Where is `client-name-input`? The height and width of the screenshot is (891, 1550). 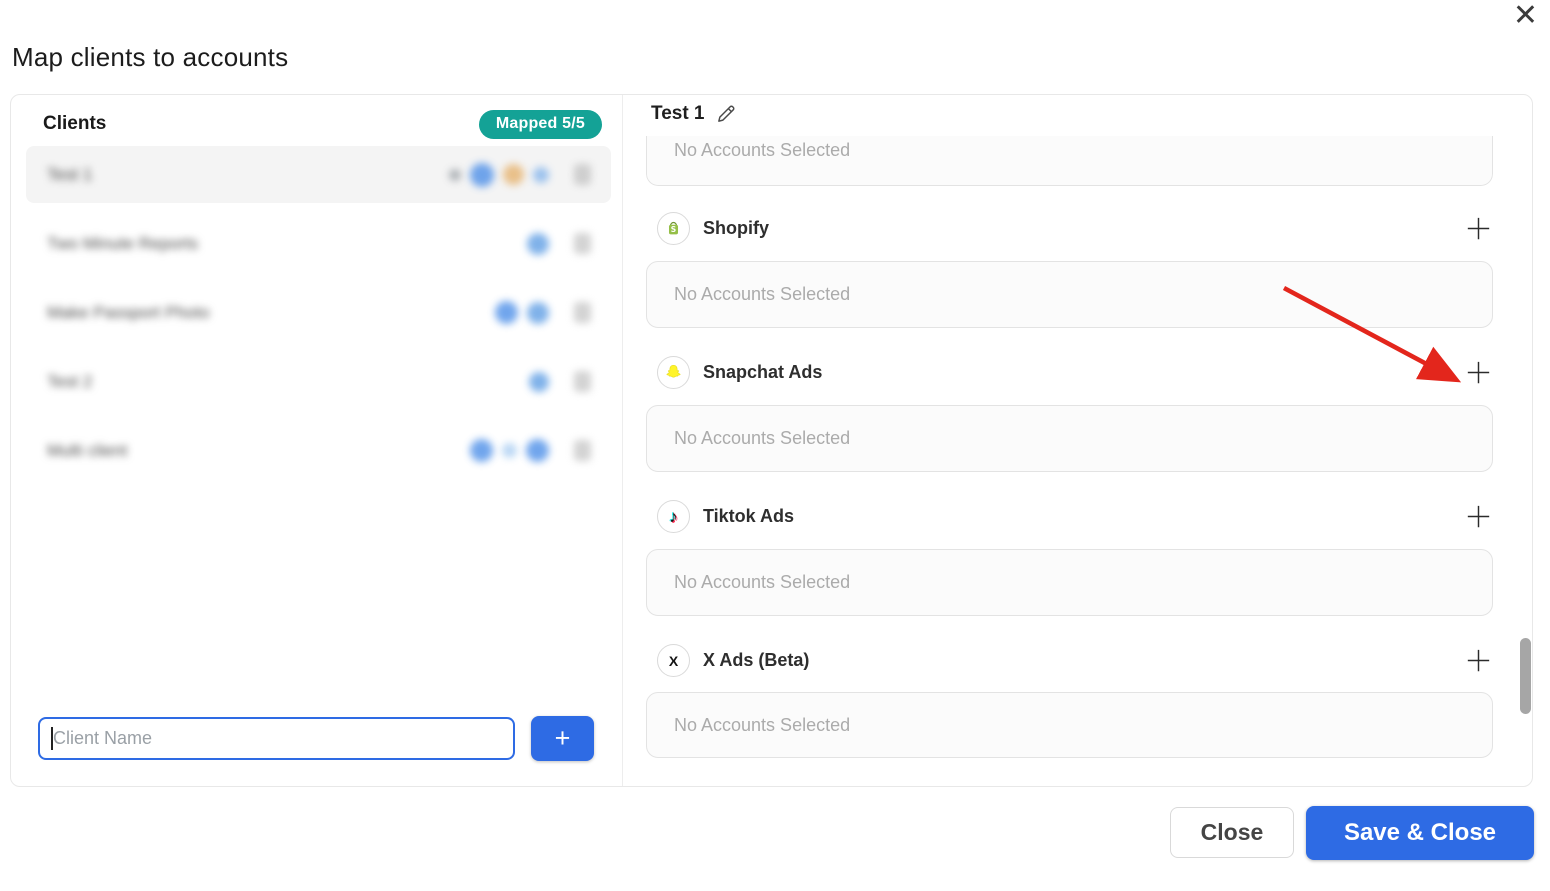 client-name-input is located at coordinates (276, 738).